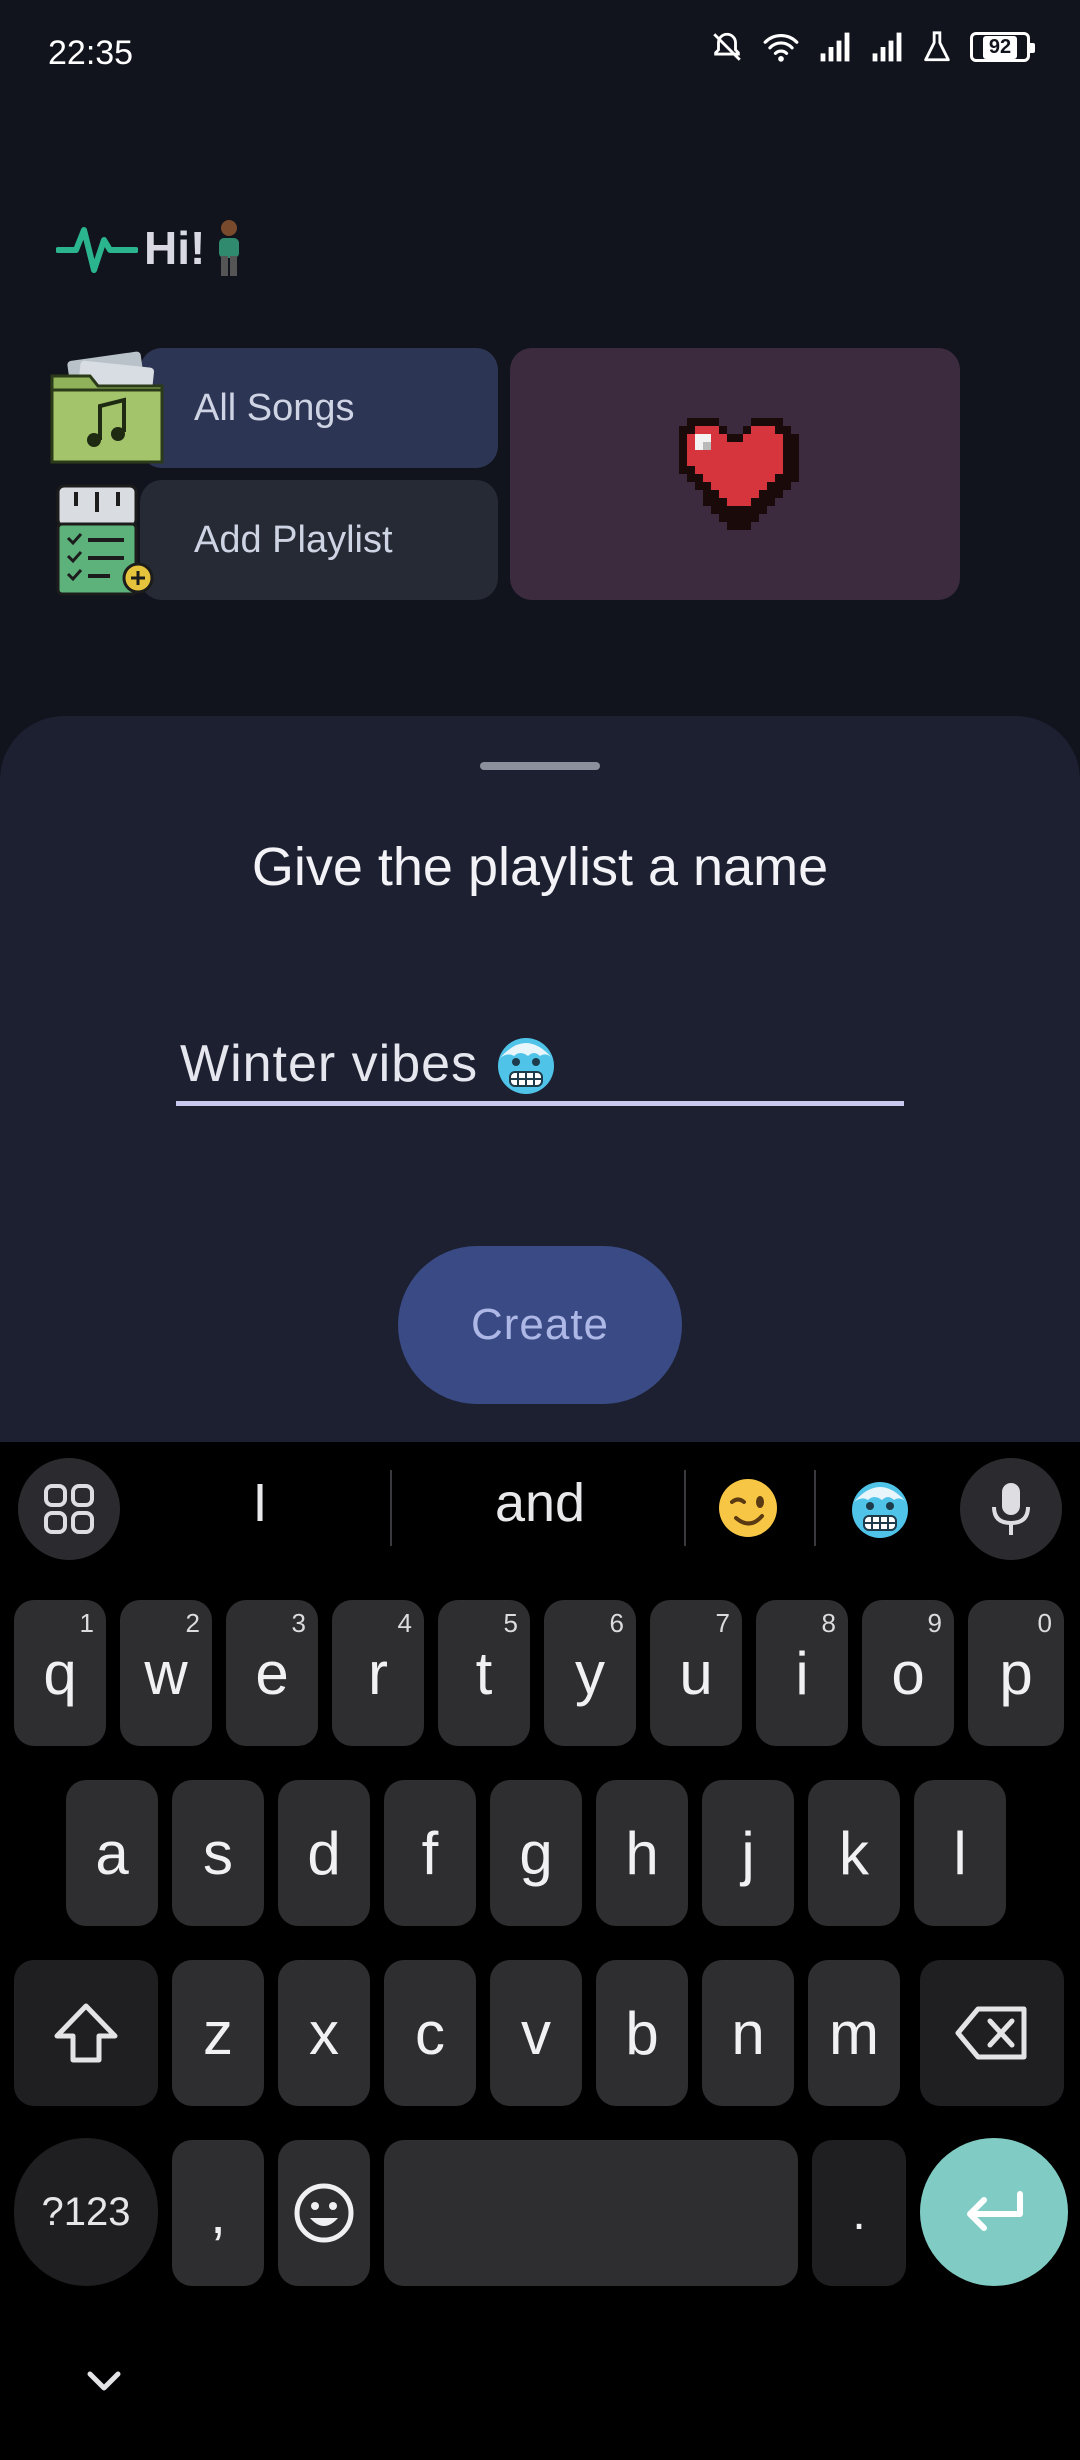 Image resolution: width=1080 pixels, height=2460 pixels. What do you see at coordinates (828, 1623) in the screenshot?
I see `key-hint: 8` at bounding box center [828, 1623].